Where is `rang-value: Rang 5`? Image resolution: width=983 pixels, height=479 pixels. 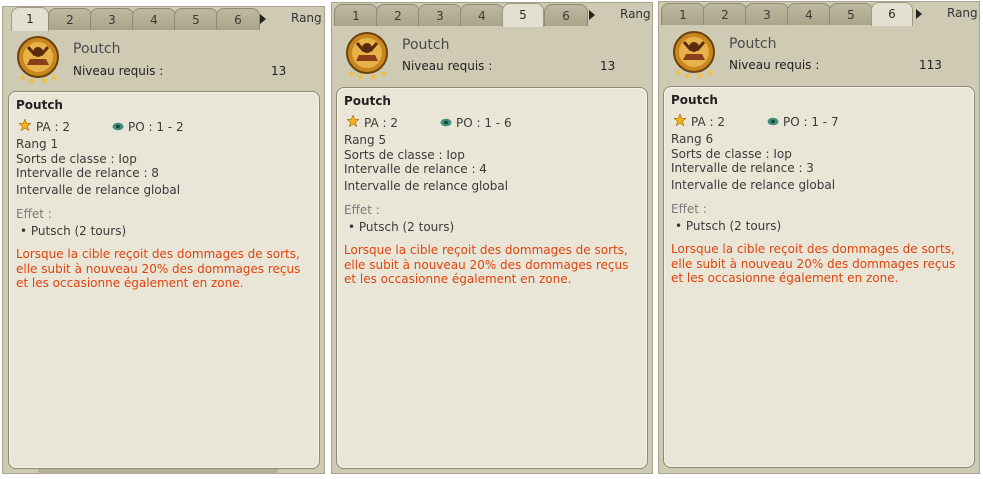 rang-value: Rang 5 is located at coordinates (365, 140).